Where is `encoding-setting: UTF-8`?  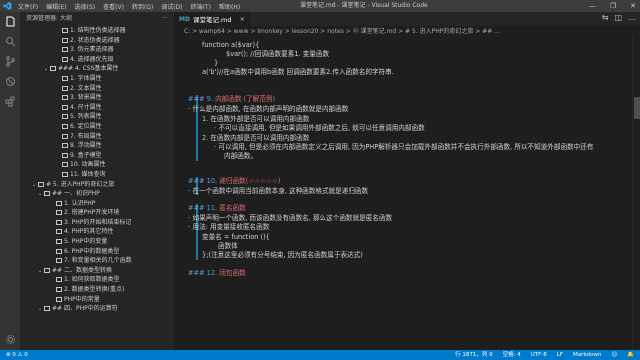 encoding-setting: UTF-8 is located at coordinates (539, 355).